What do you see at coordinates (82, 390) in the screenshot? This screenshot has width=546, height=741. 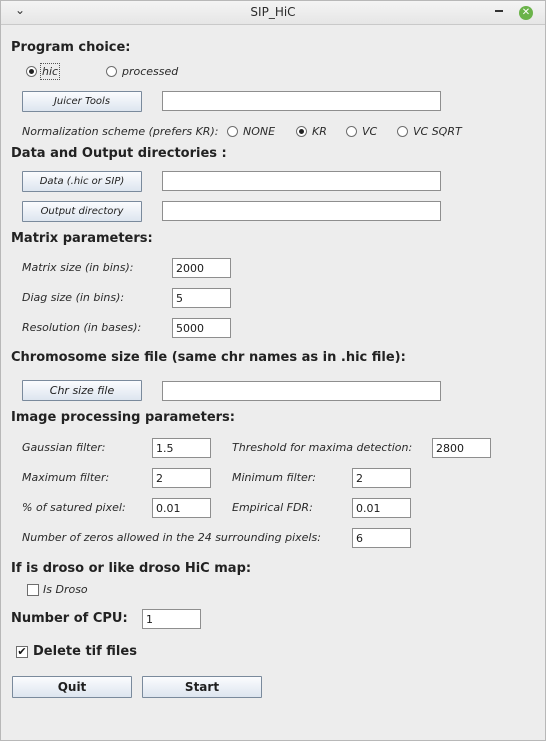 I see `chr-size-button: Chr size file` at bounding box center [82, 390].